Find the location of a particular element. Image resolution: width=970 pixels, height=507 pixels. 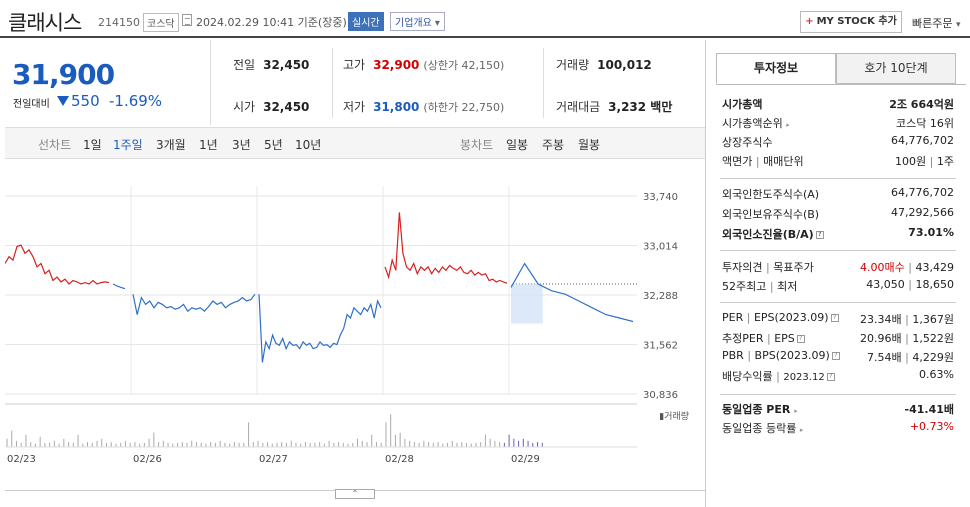

tab-quote-10: 호가 10단계 is located at coordinates (896, 68).